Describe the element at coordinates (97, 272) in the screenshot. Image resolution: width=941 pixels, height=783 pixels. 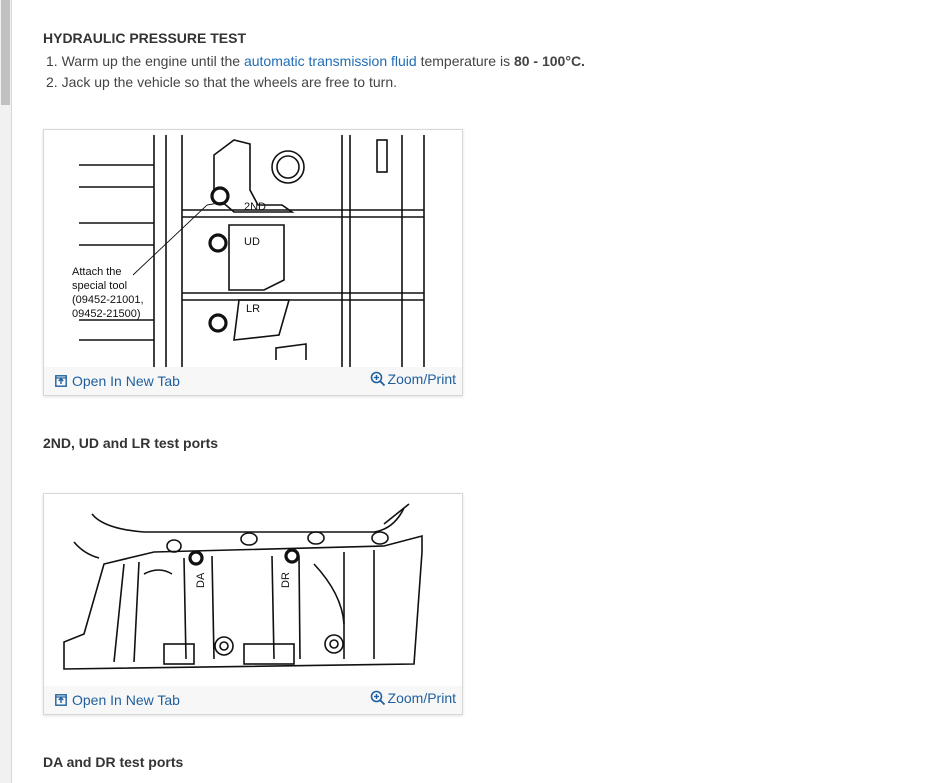
I see `callout-line-1: Attach the` at that location.